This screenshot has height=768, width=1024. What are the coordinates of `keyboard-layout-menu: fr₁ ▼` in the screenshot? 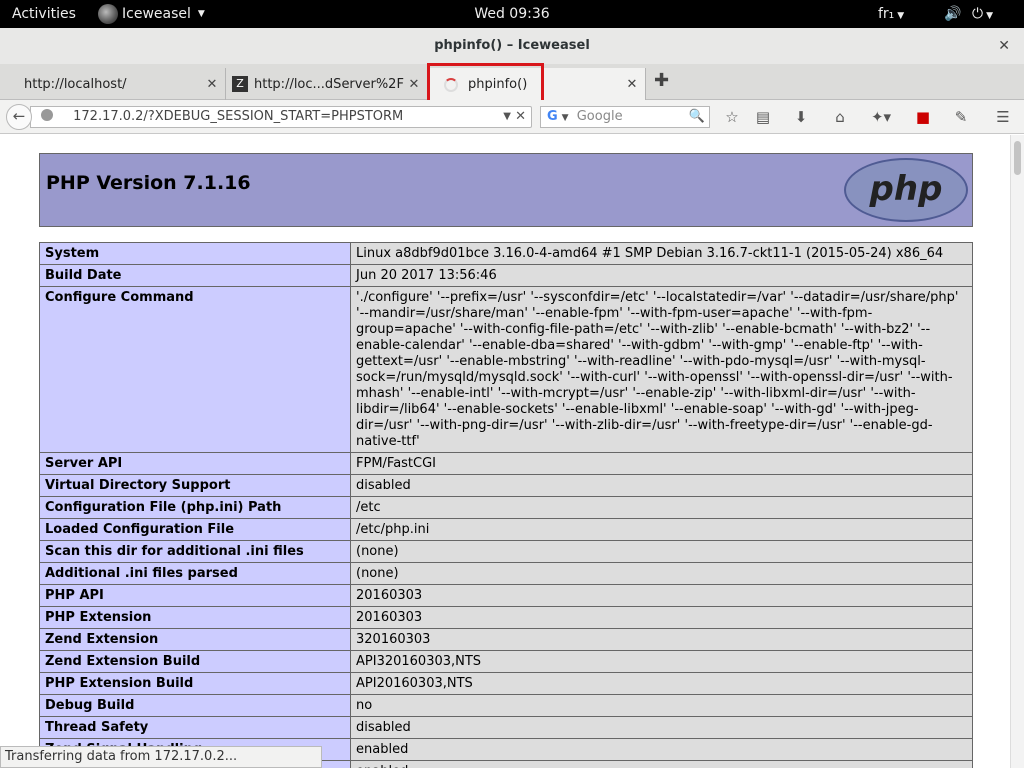 It's located at (891, 14).